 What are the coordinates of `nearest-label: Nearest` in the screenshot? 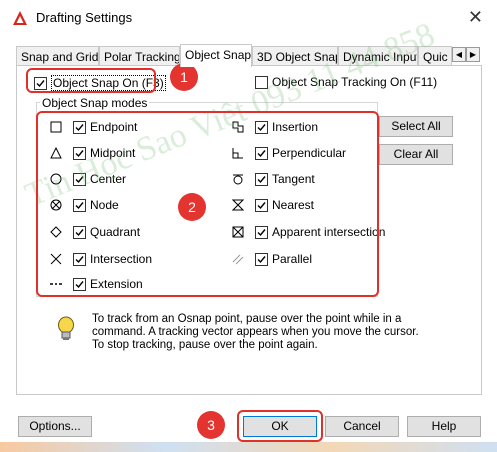 It's located at (293, 205).